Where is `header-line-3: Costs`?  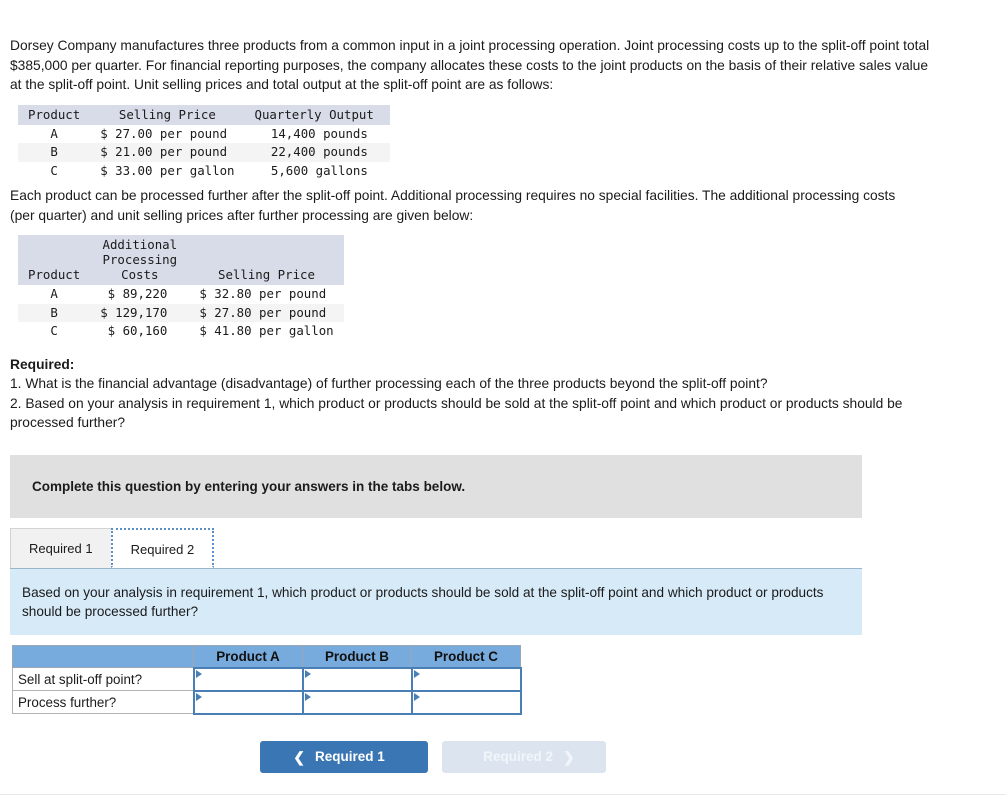 header-line-3: Costs is located at coordinates (140, 274).